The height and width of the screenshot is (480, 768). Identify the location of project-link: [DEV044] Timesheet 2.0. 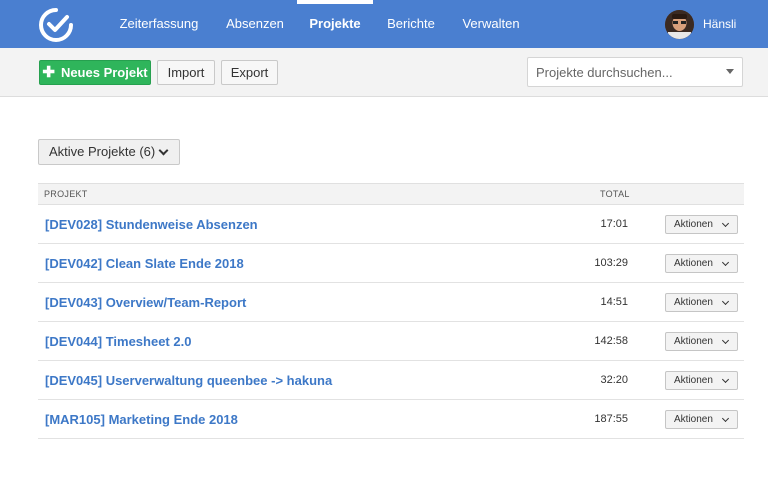
(118, 341).